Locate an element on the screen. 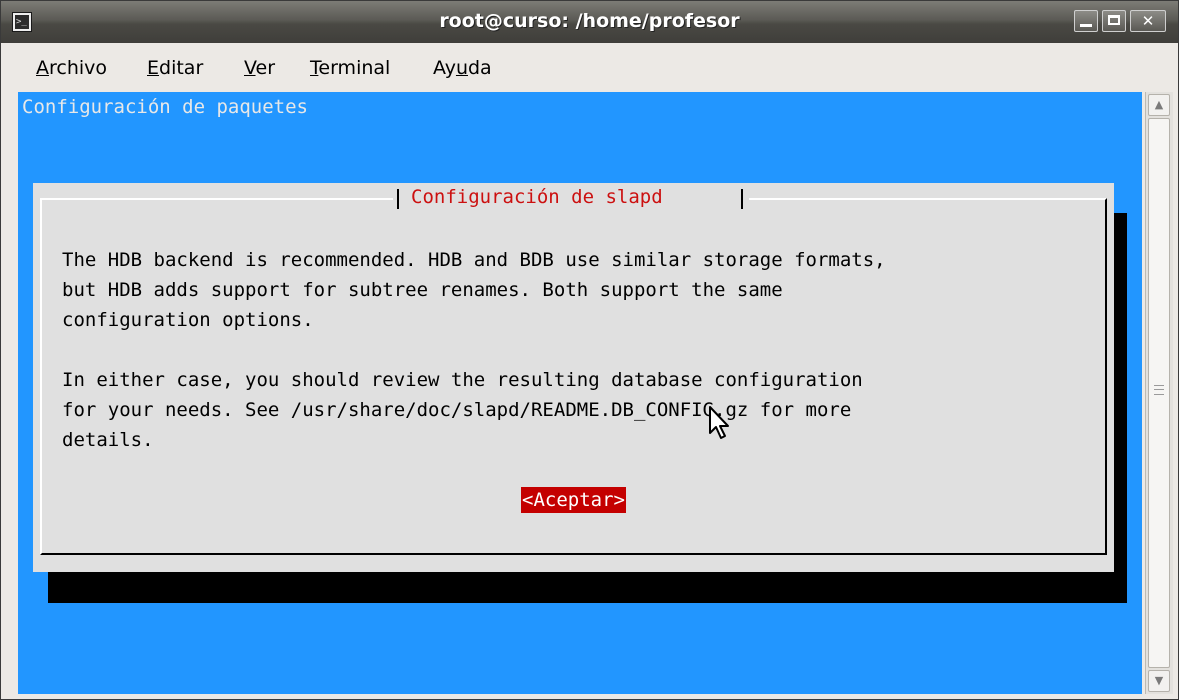  scroll-up-button: ▲ is located at coordinates (1159, 105).